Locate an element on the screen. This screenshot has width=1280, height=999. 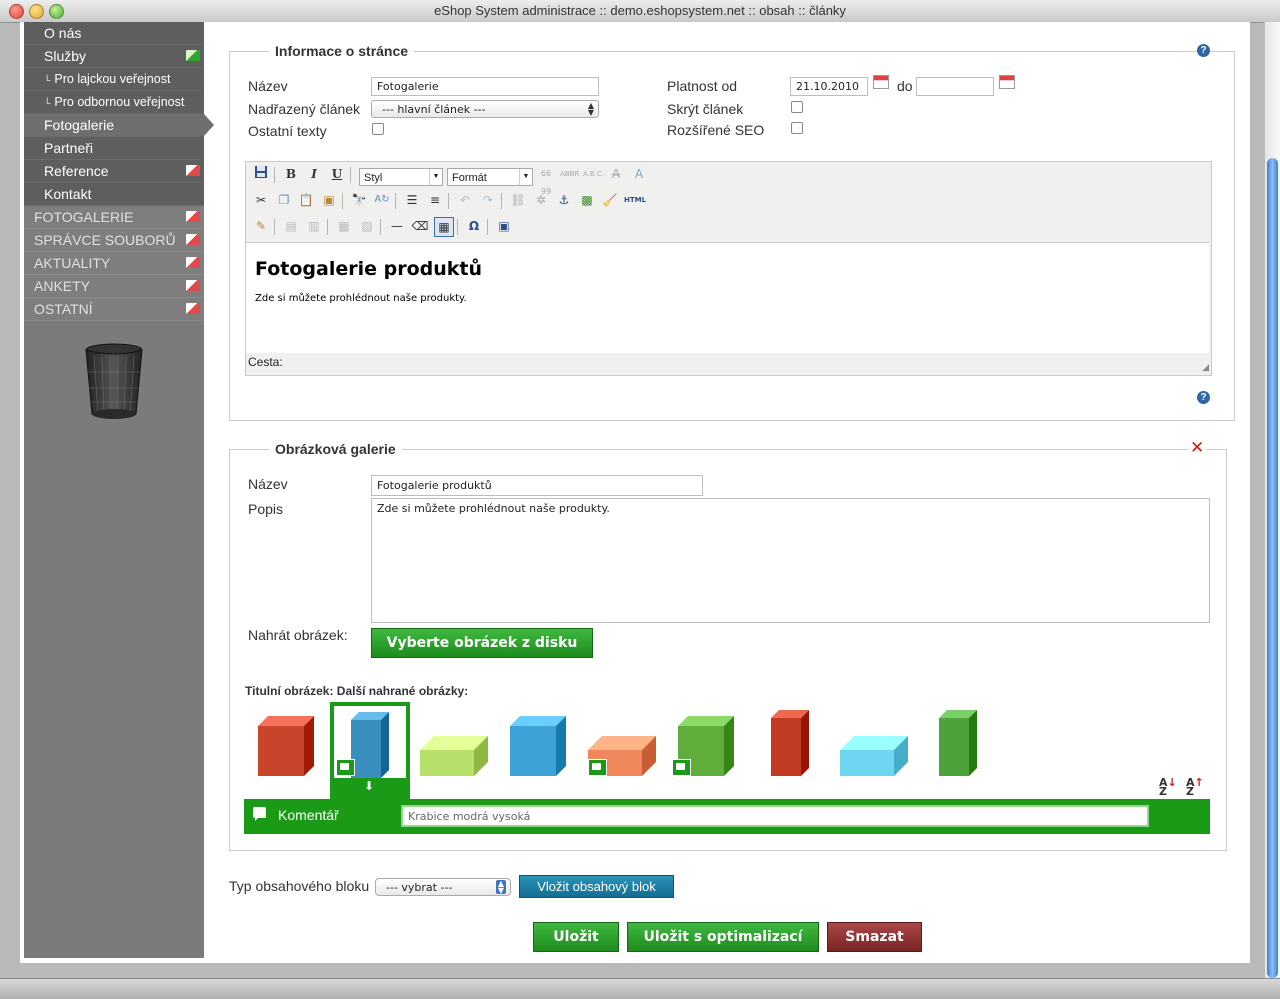
special-char-icon: Ω is located at coordinates (474, 226).